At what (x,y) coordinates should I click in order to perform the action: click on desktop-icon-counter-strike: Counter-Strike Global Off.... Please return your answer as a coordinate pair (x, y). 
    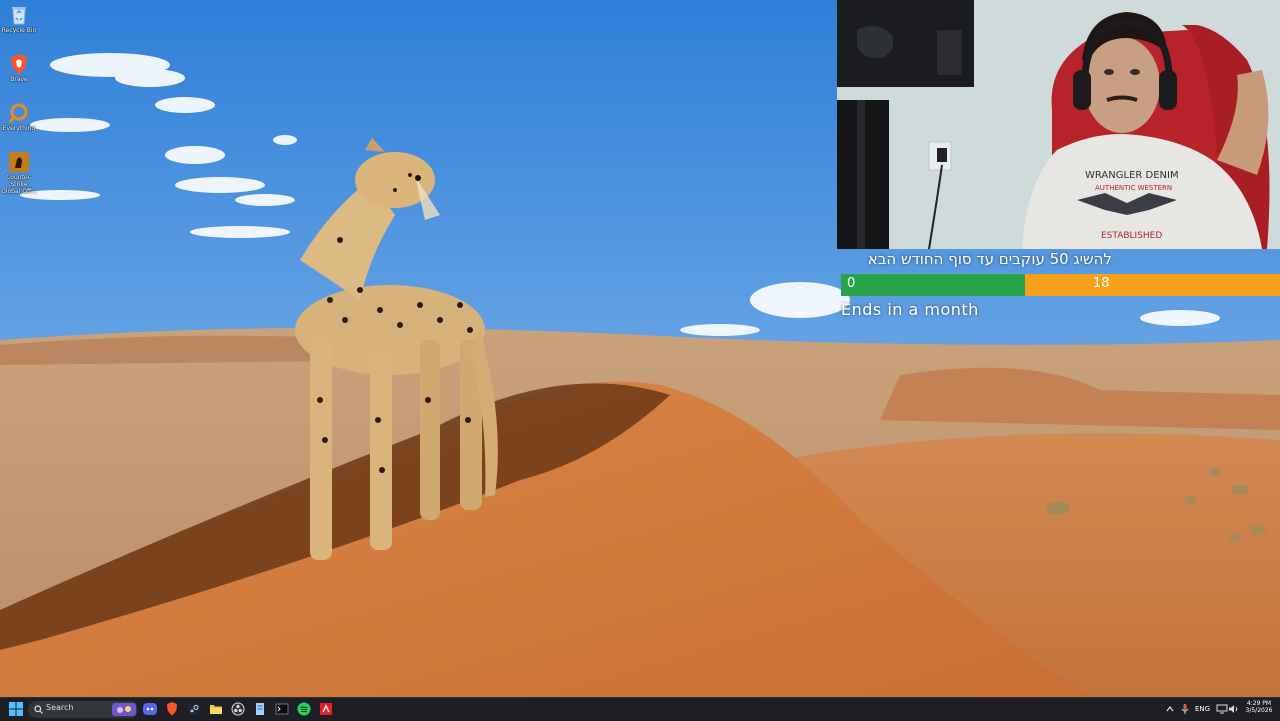
    Looking at the image, I should click on (19, 172).